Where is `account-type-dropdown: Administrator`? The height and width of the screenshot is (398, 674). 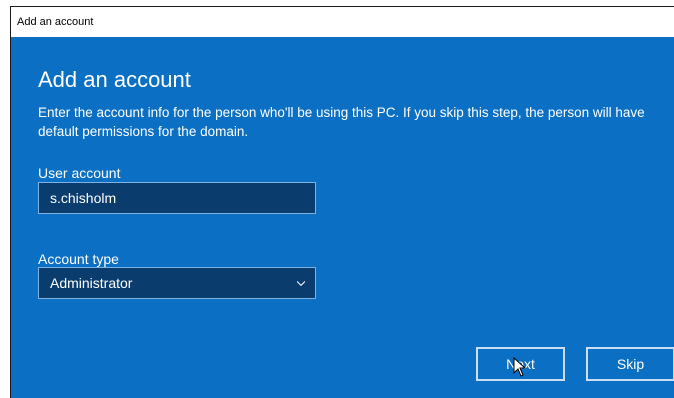
account-type-dropdown: Administrator is located at coordinates (177, 283).